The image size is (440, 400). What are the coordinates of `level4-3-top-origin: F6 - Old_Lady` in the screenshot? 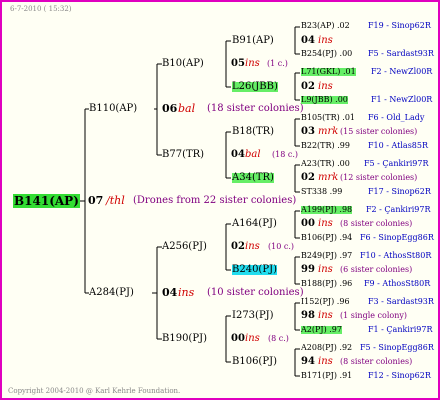 It's located at (396, 117).